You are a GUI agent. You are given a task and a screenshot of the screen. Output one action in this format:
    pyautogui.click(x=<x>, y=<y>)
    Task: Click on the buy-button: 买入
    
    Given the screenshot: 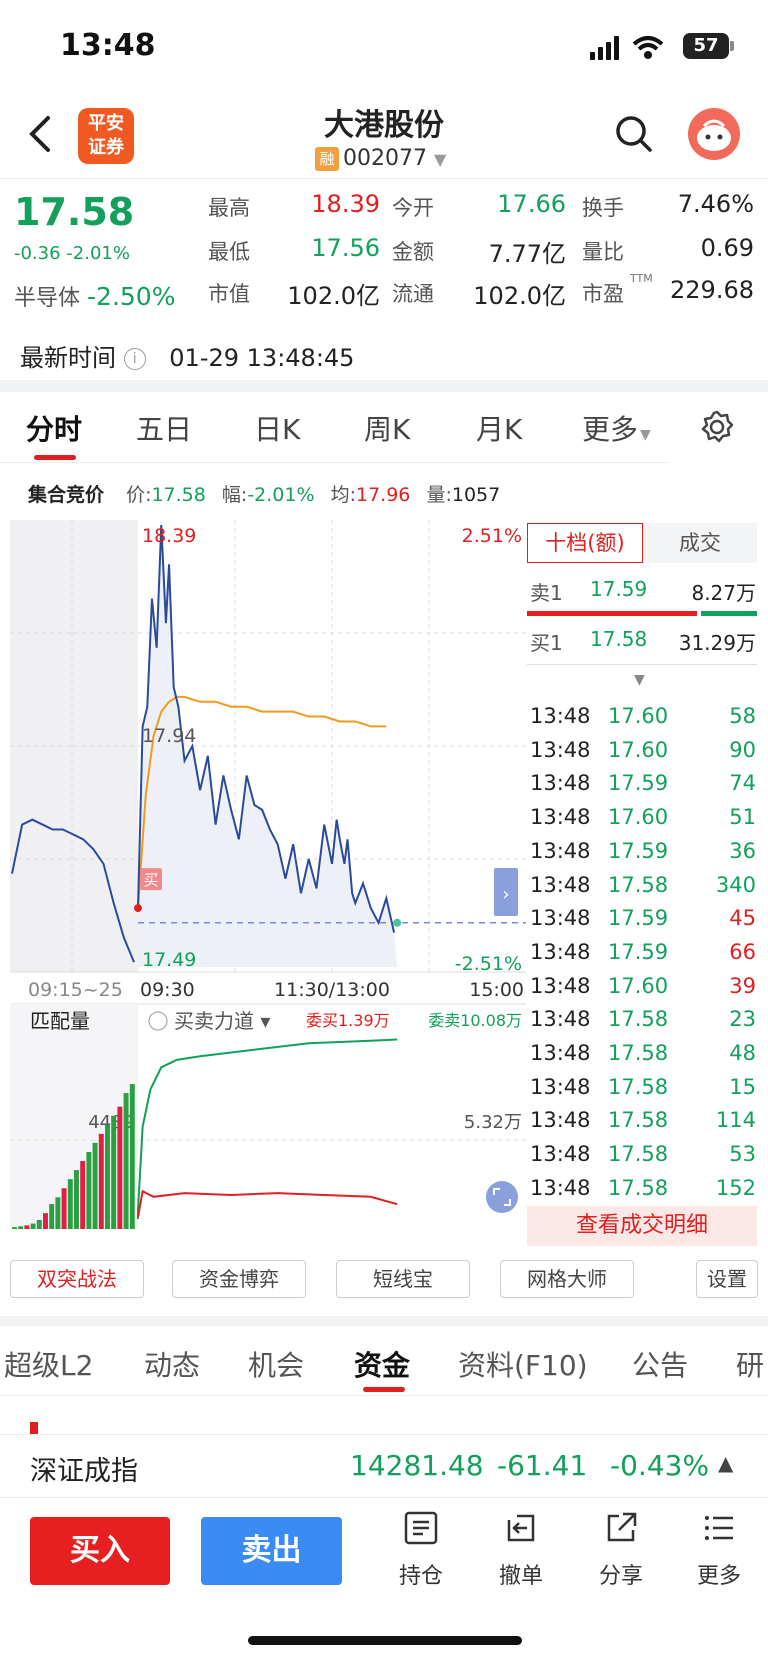 What is the action you would take?
    pyautogui.click(x=100, y=1551)
    